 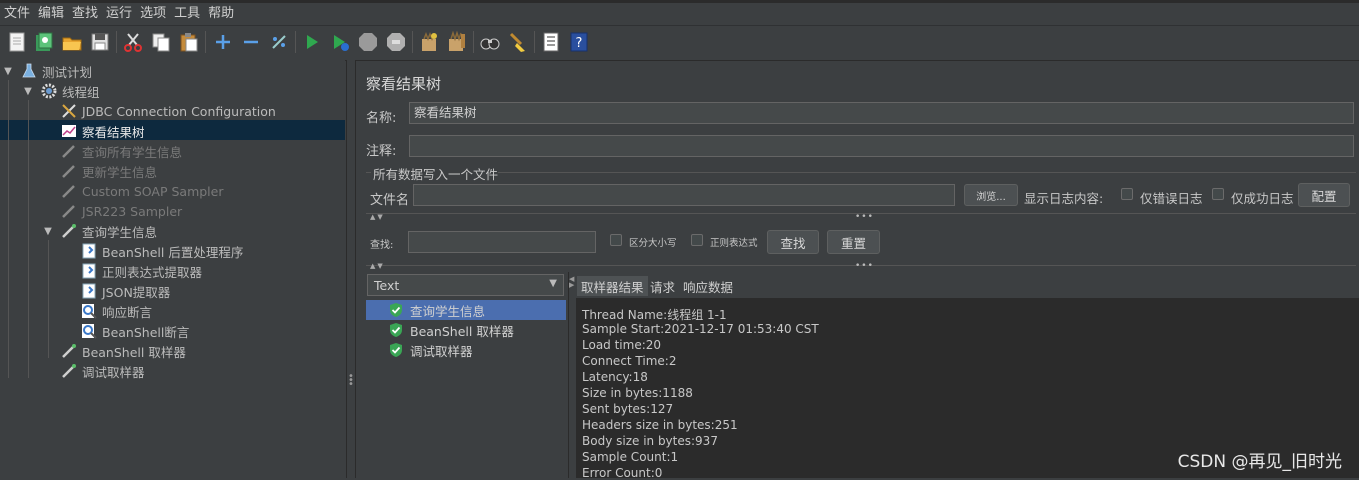 What do you see at coordinates (466, 310) in the screenshot?
I see `result-item: 查询学生信息` at bounding box center [466, 310].